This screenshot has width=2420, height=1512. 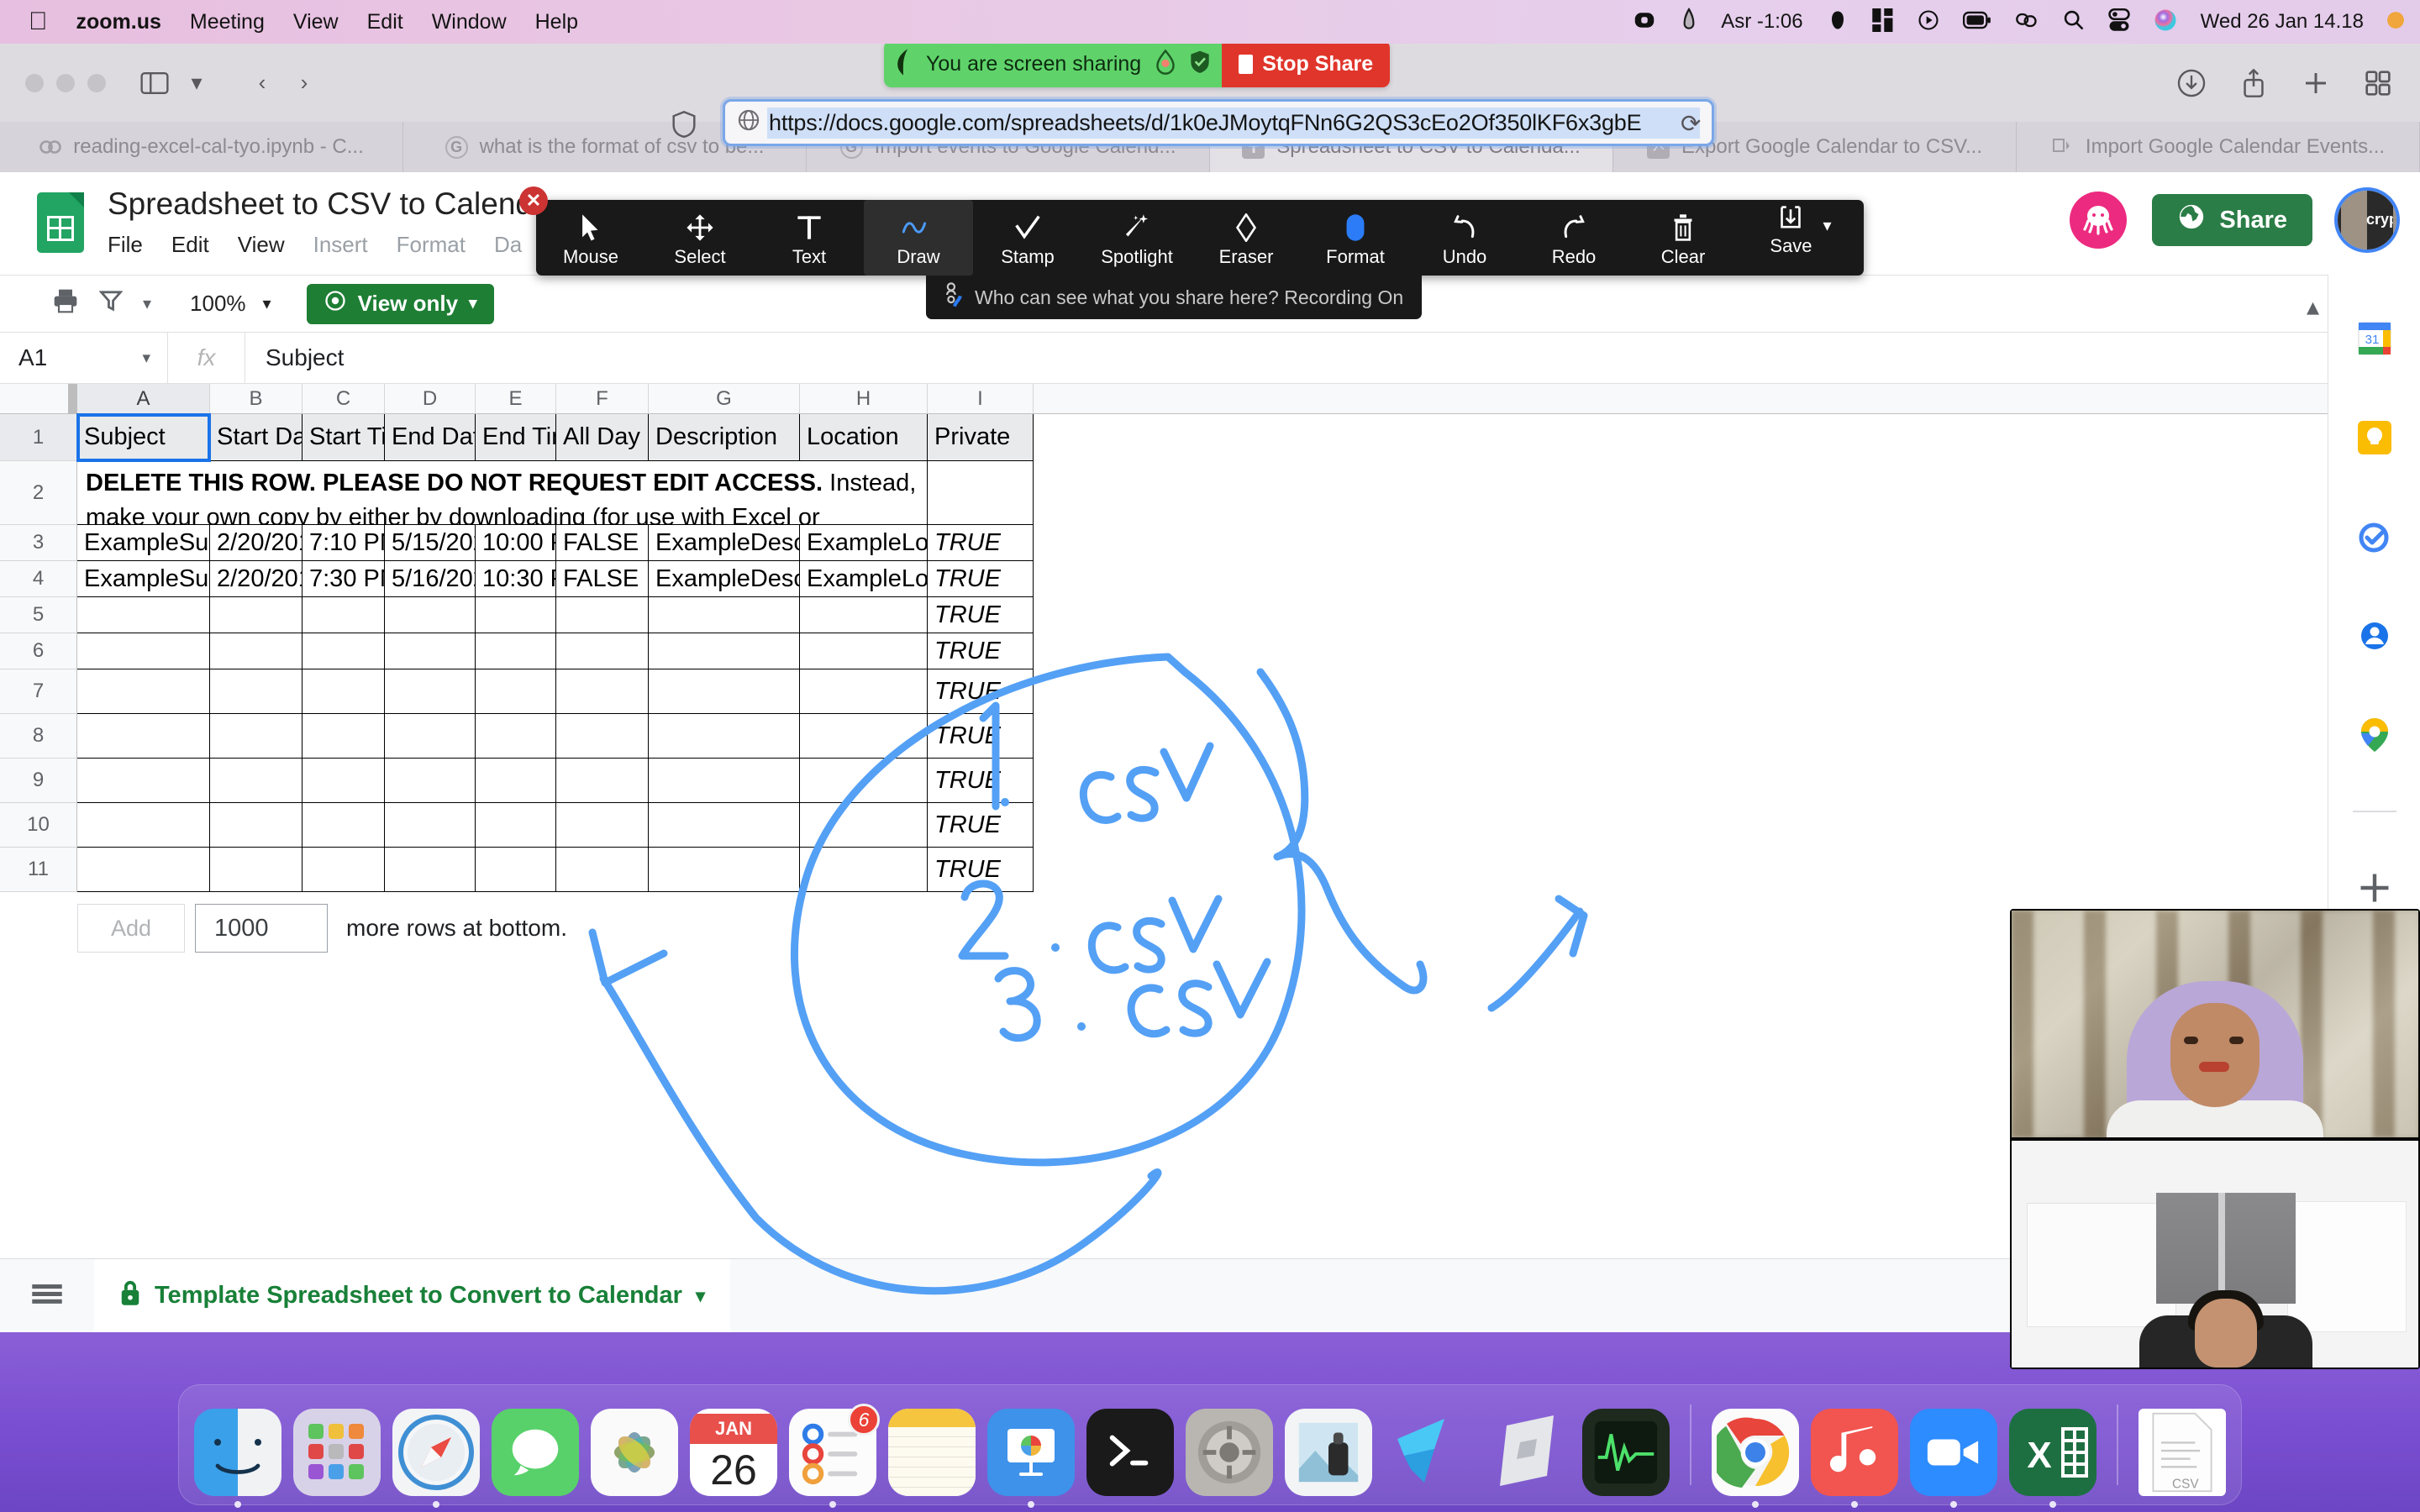 What do you see at coordinates (2395, 22) in the screenshot?
I see `siri-orb-icon` at bounding box center [2395, 22].